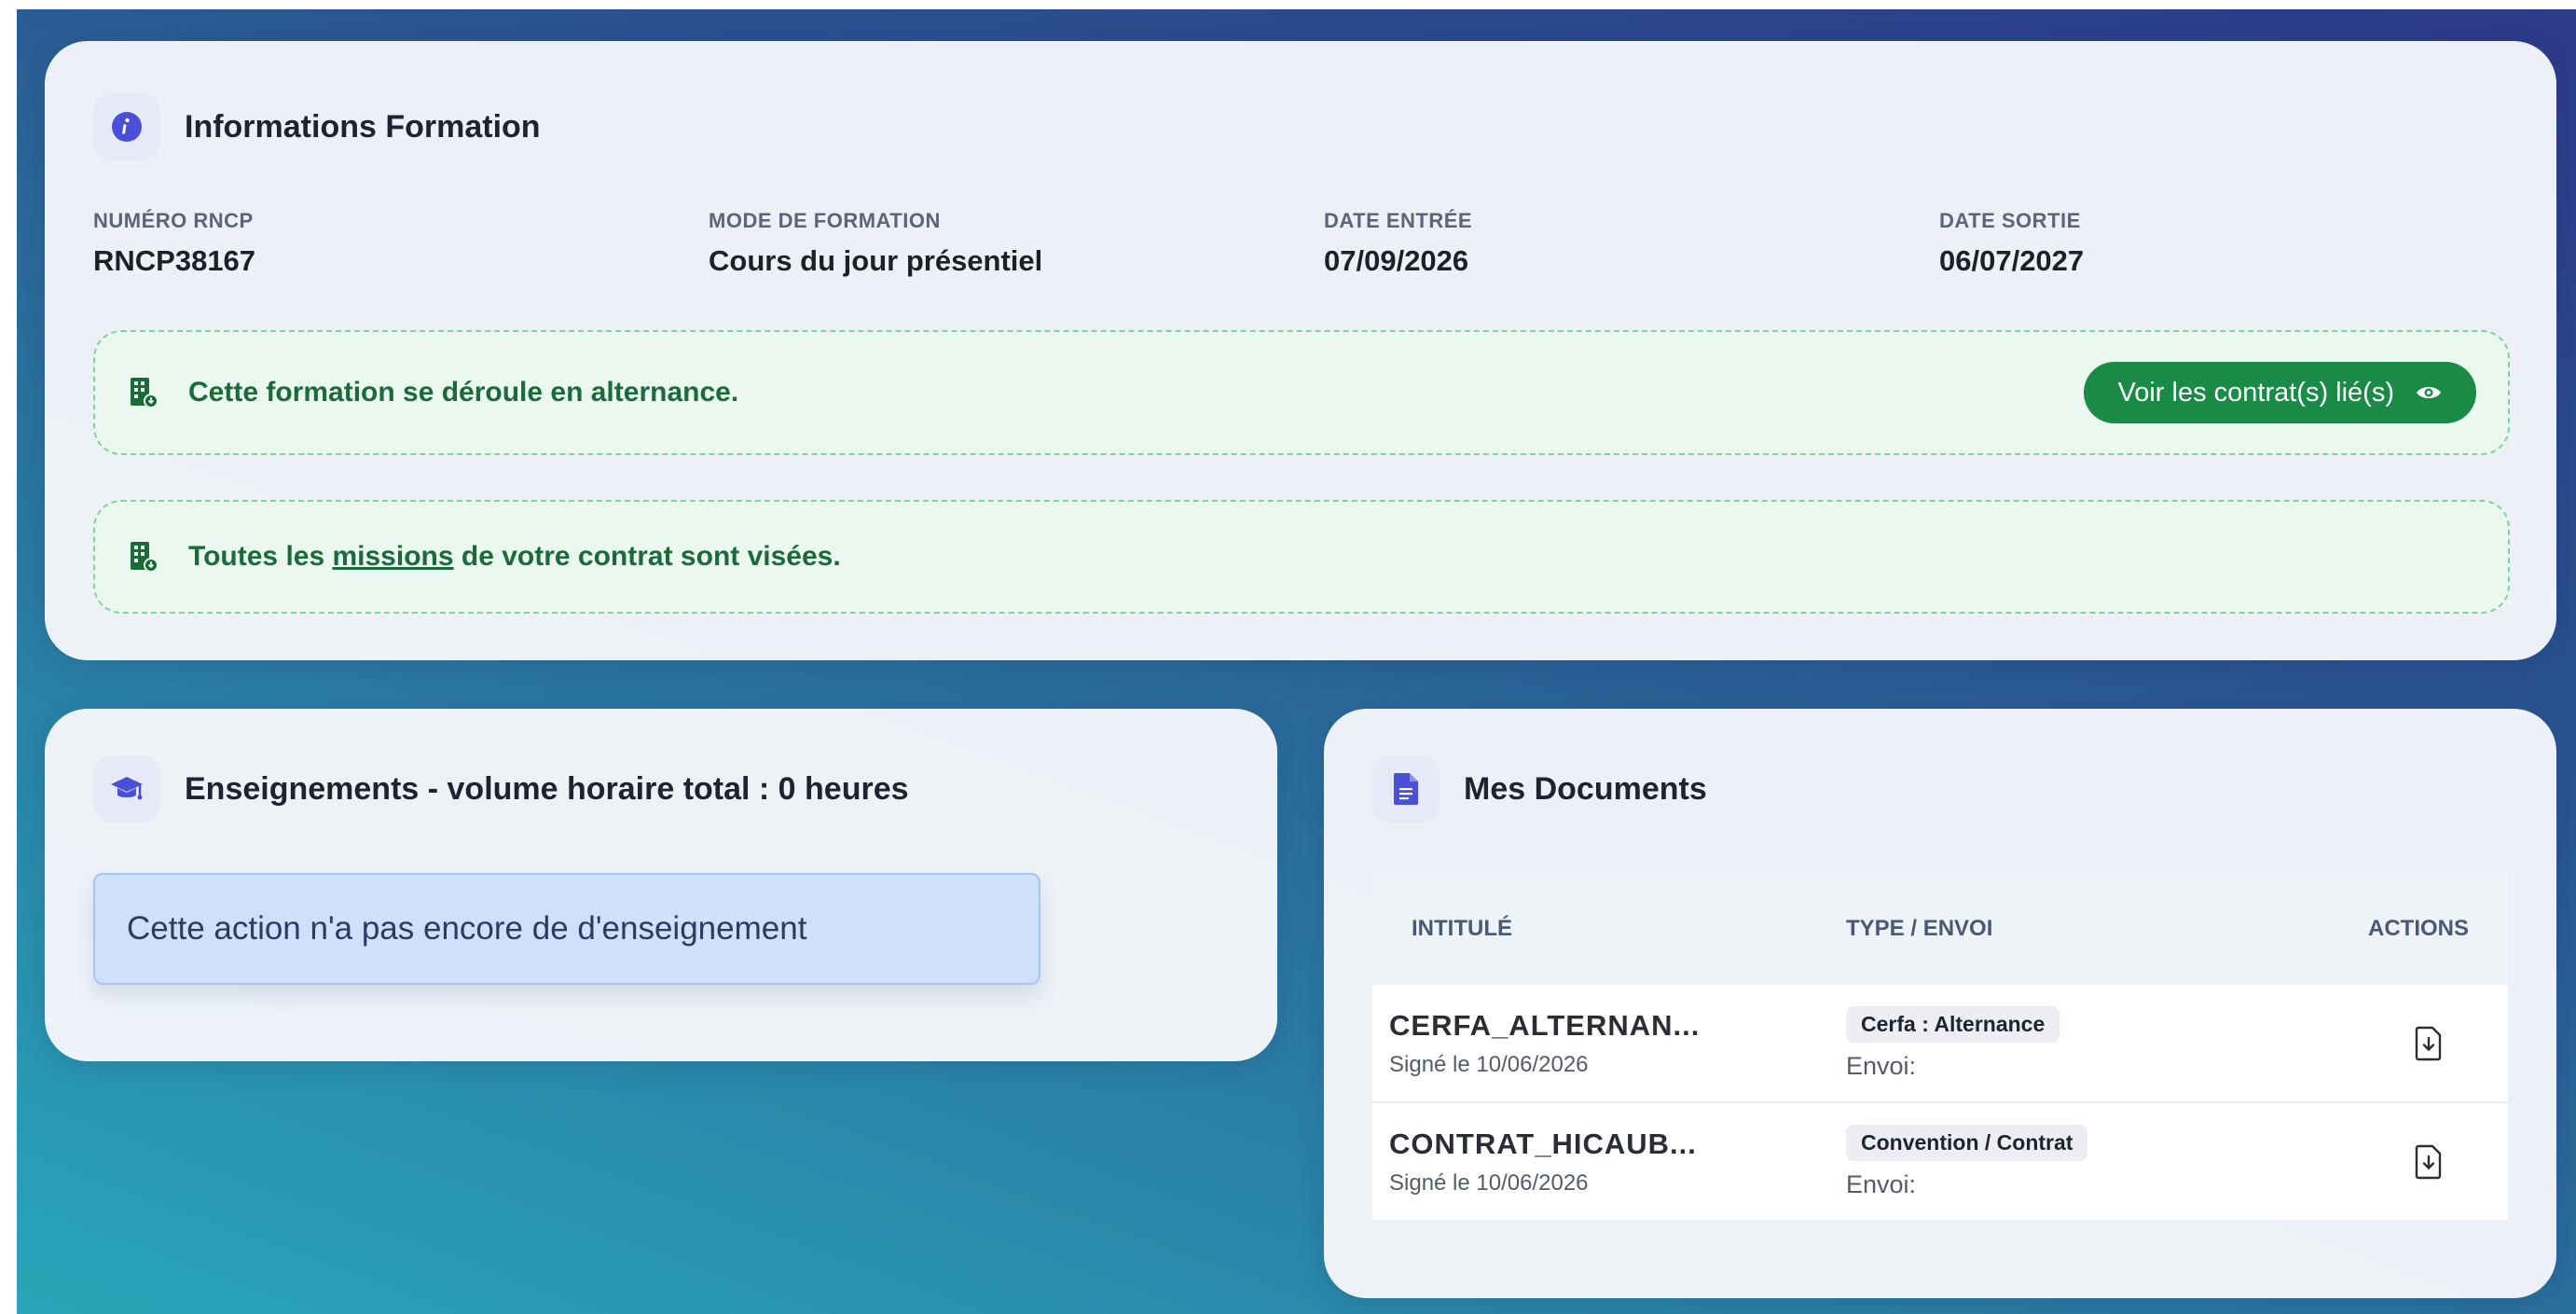 This screenshot has width=2576, height=1314. I want to click on document-type-cell: Cerfa : Alternance Envoi:, so click(2097, 1043).